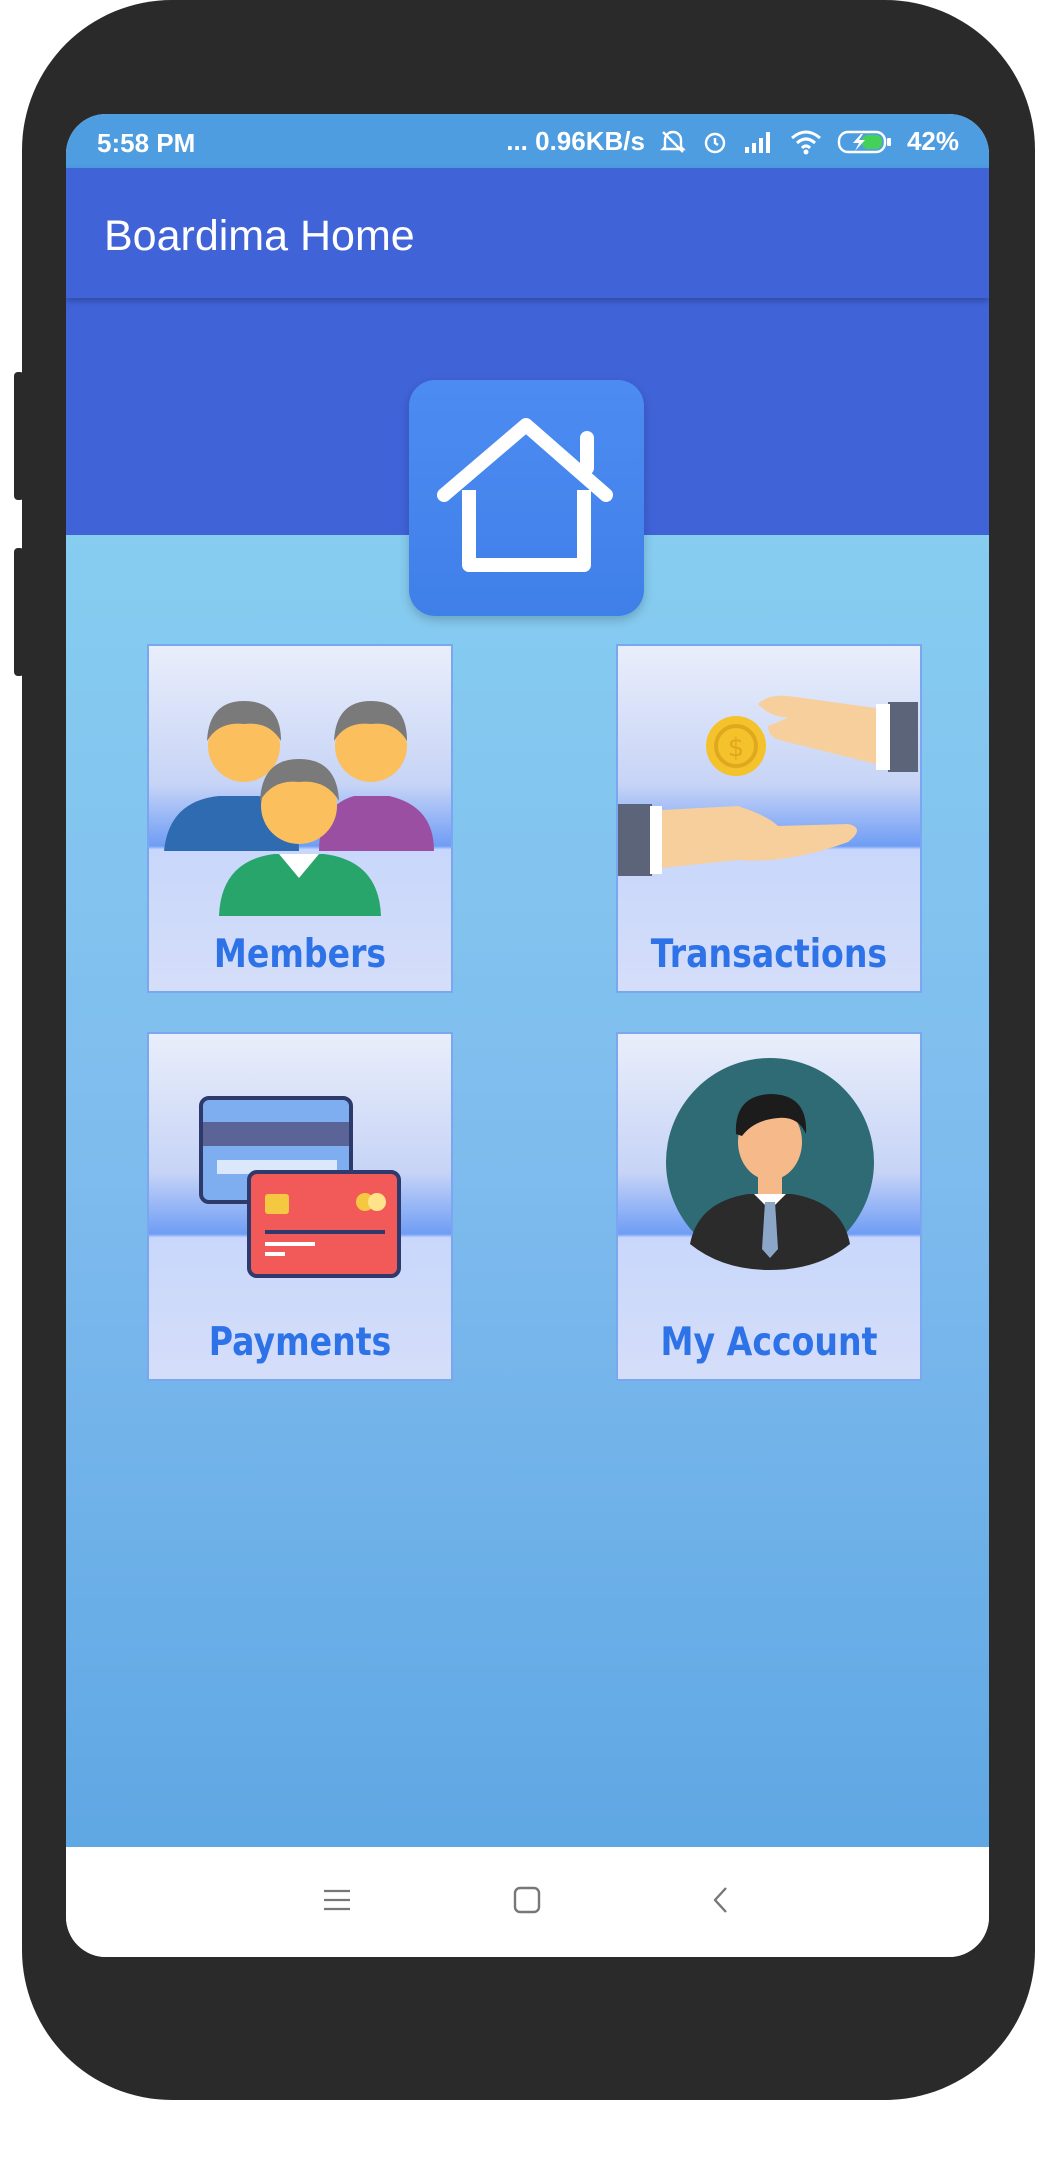 Image resolution: width=1051 pixels, height=2157 pixels. Describe the element at coordinates (715, 142) in the screenshot. I see `alarm-icon` at that location.